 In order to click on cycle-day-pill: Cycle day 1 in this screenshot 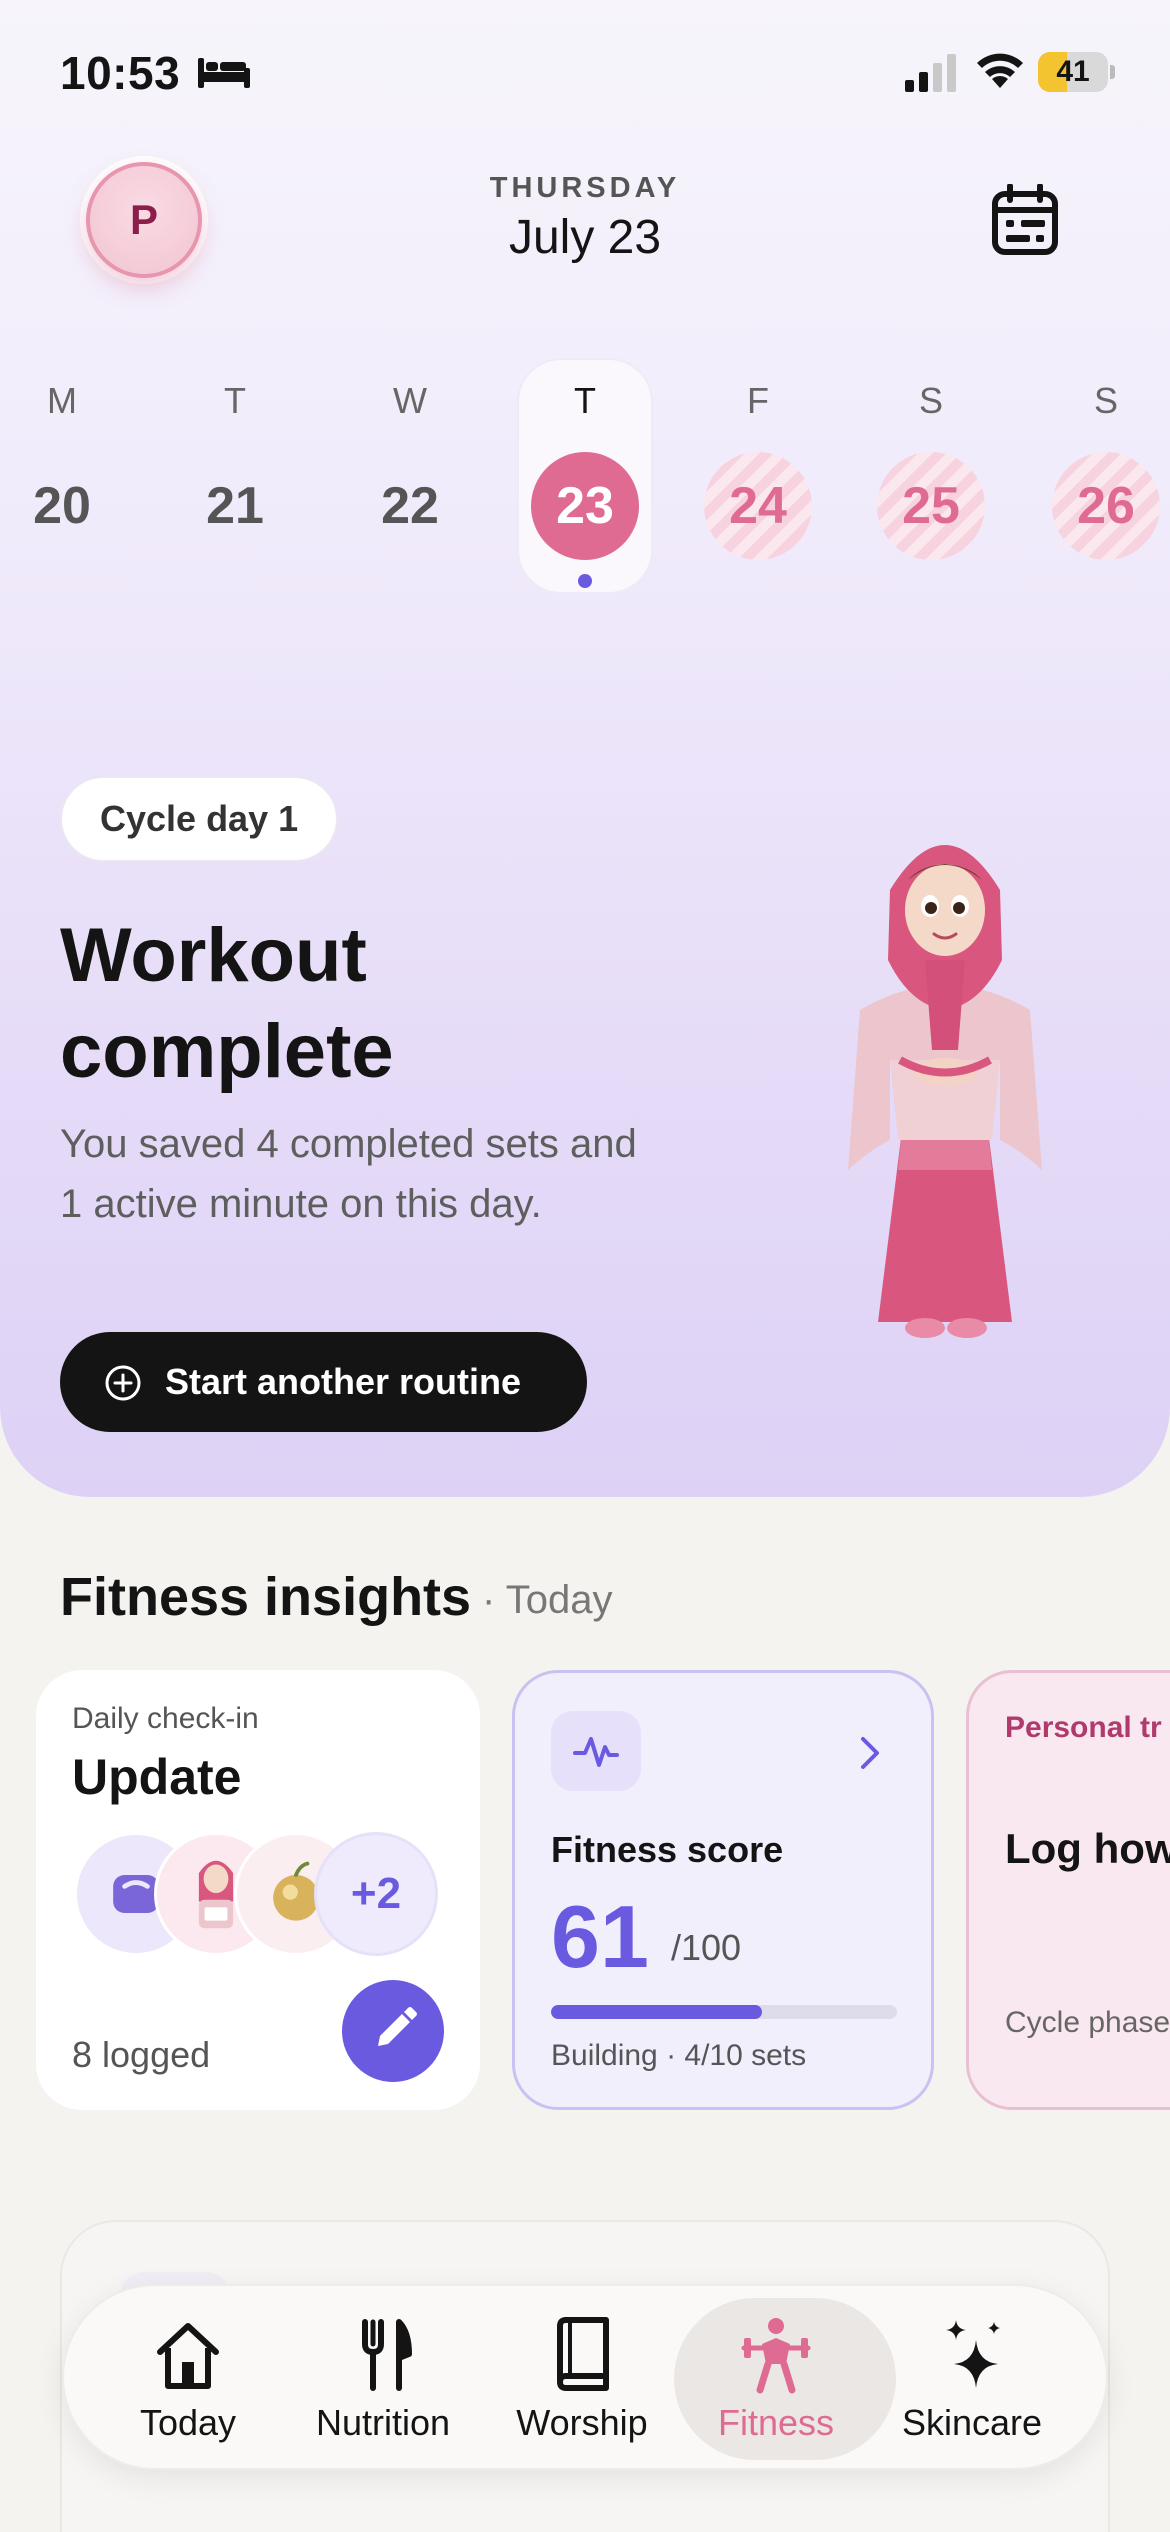, I will do `click(199, 819)`.